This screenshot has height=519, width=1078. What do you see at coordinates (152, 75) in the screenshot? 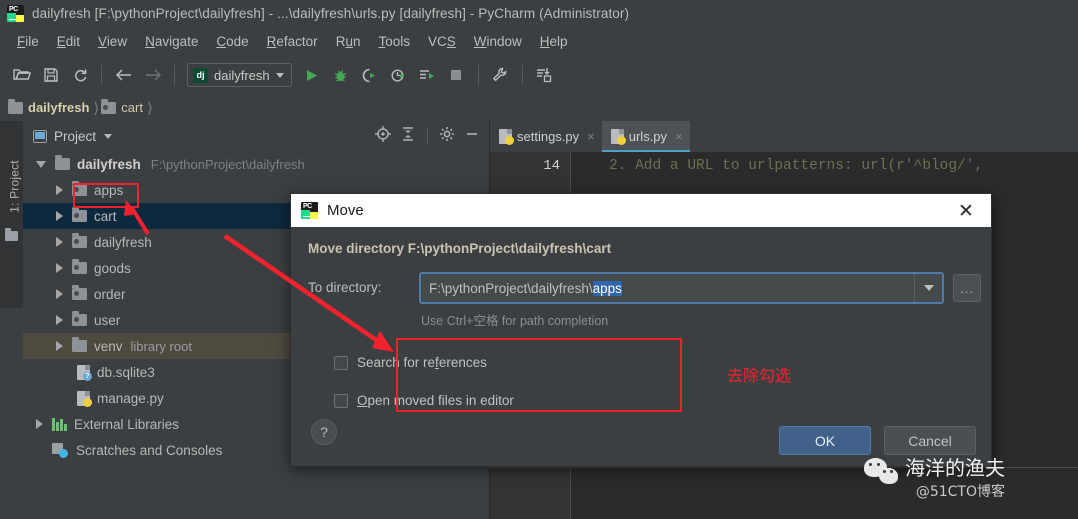
I see `forward-icon` at bounding box center [152, 75].